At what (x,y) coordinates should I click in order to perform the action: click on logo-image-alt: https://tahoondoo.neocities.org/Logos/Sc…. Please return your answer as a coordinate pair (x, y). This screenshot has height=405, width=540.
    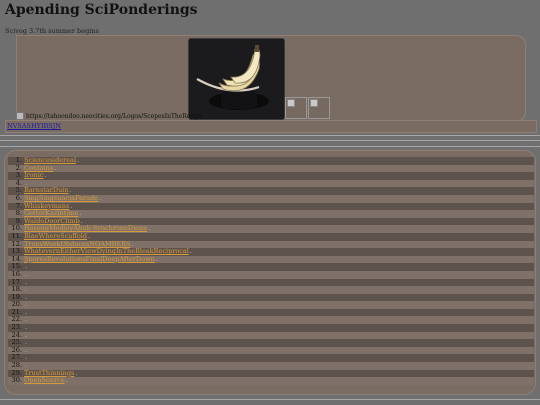
    Looking at the image, I should click on (109, 116).